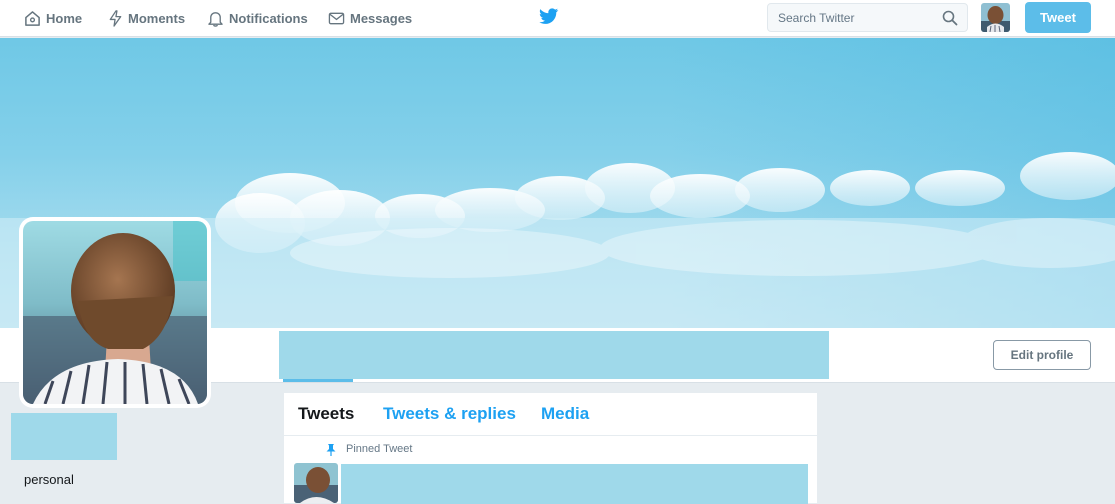 The height and width of the screenshot is (504, 1115). I want to click on account-avatar, so click(995, 17).